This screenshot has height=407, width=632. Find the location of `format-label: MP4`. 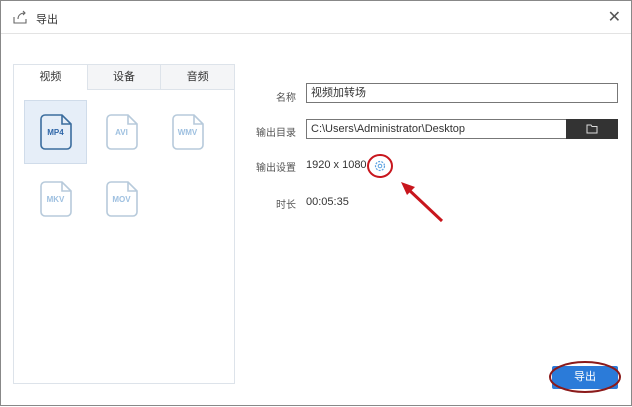

format-label: MP4 is located at coordinates (55, 132).